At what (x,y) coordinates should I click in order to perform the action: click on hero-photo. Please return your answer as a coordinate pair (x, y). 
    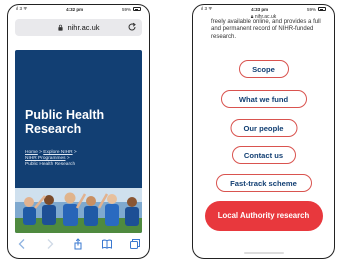
    Looking at the image, I should click on (78, 210).